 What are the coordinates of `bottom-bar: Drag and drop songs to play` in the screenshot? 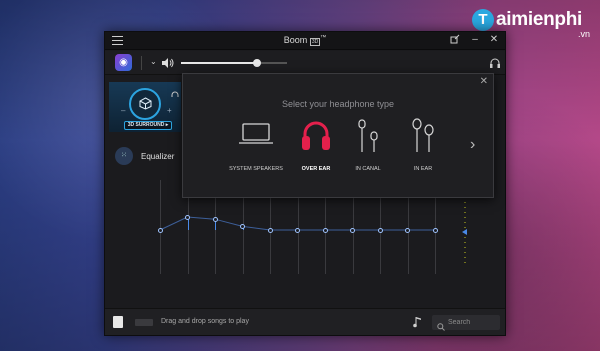 It's located at (305, 321).